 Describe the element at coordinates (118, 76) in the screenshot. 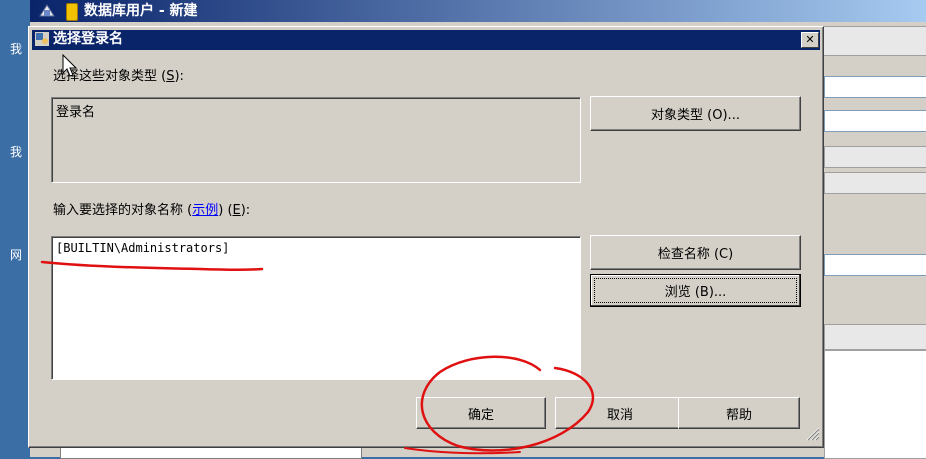

I see `object-types-label: 选择这些对象类型 (S):` at that location.